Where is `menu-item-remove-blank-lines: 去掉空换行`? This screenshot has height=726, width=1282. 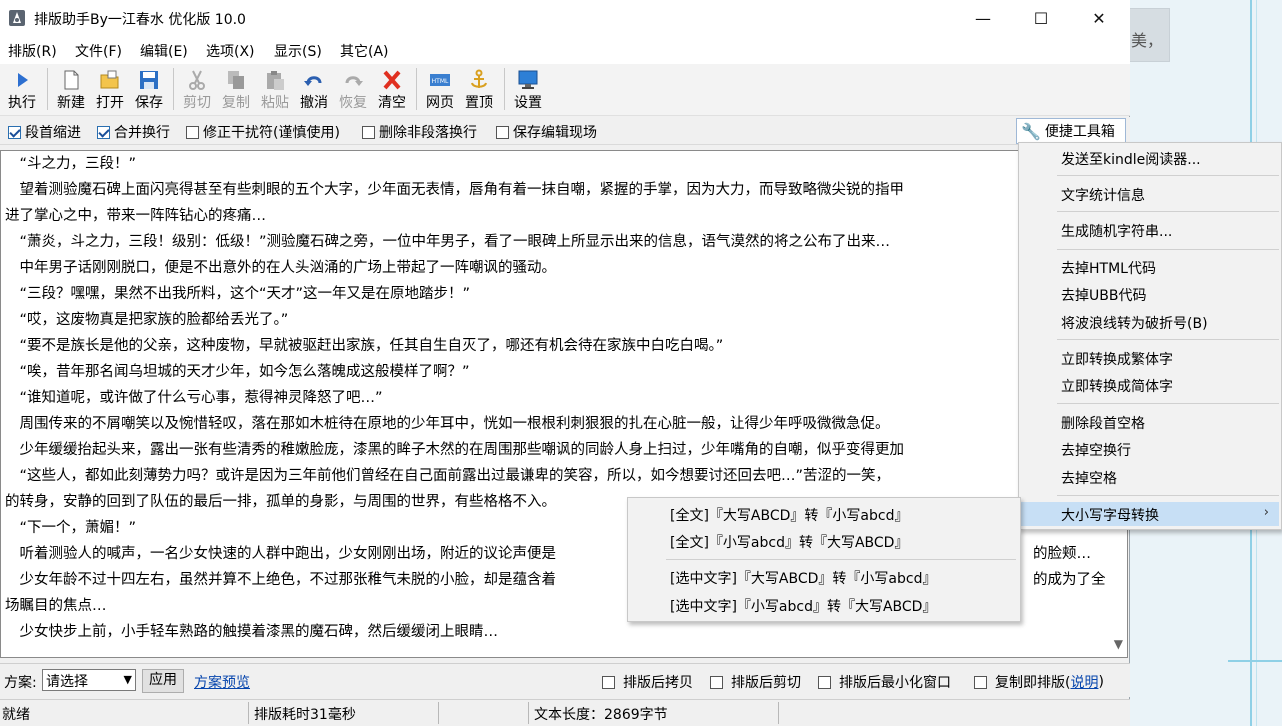
menu-item-remove-blank-lines: 去掉空换行 is located at coordinates (1096, 450).